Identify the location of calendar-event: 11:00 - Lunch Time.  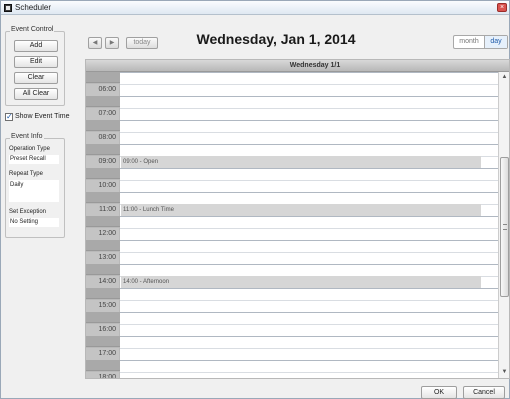
(301, 210).